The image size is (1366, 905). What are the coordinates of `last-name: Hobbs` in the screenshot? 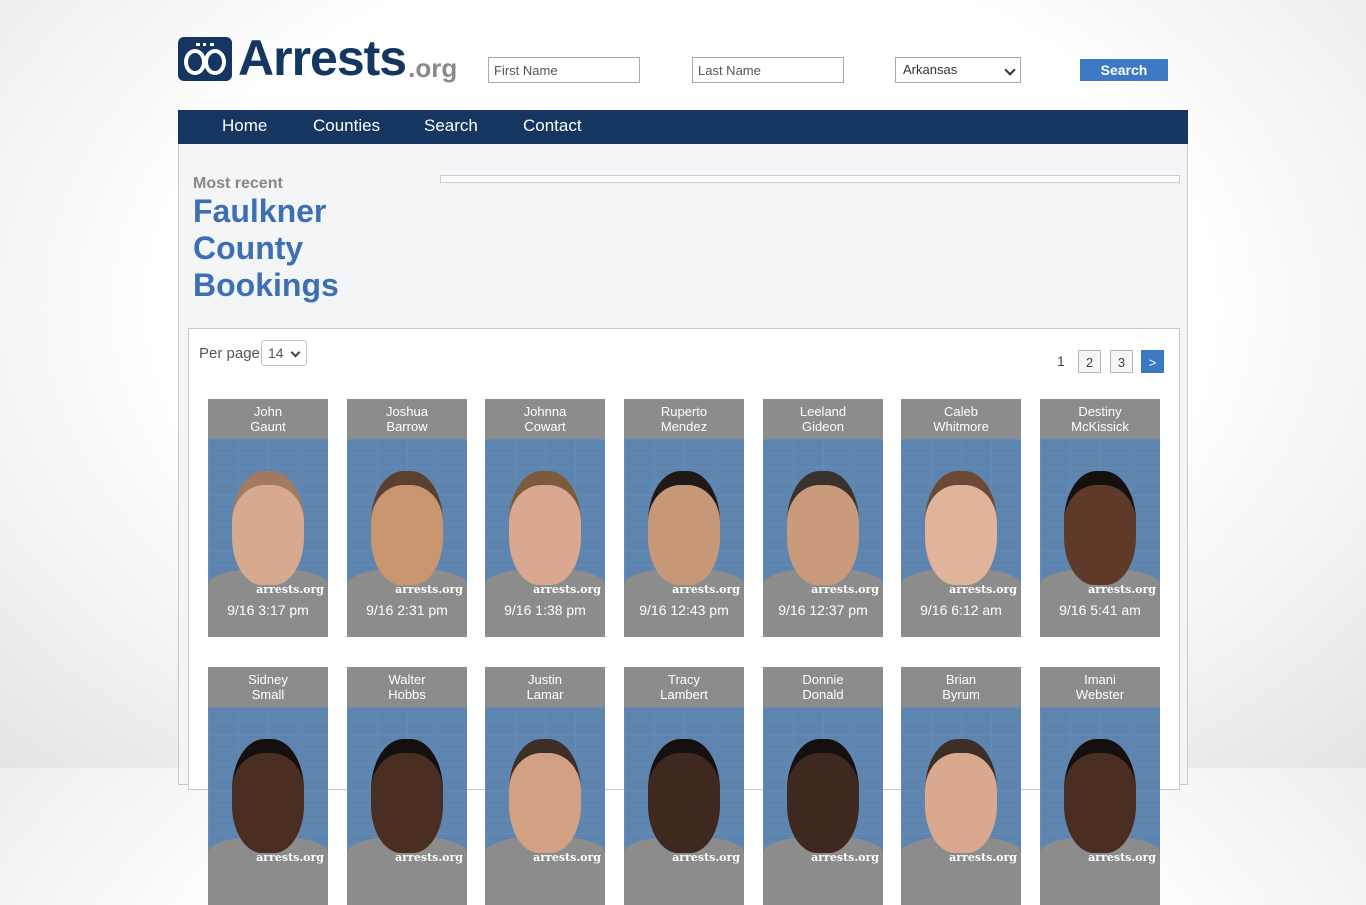 It's located at (407, 694).